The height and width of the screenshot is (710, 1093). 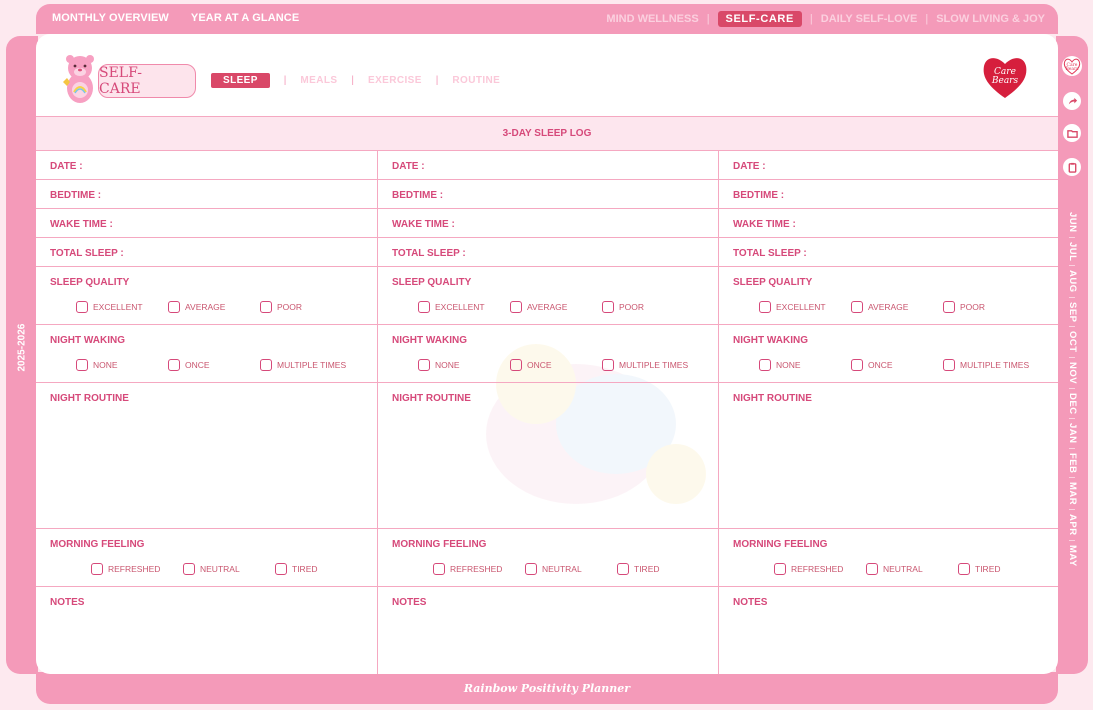 I want to click on folder-icon, so click(x=1072, y=133).